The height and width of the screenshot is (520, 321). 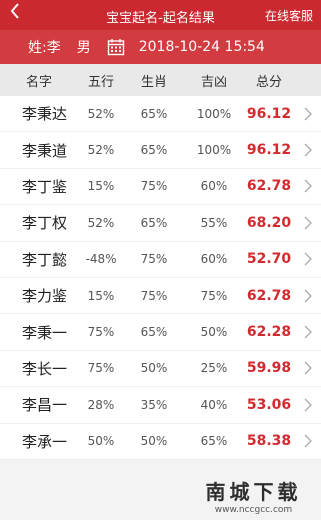 I want to click on gender-label: 男, so click(x=83, y=48).